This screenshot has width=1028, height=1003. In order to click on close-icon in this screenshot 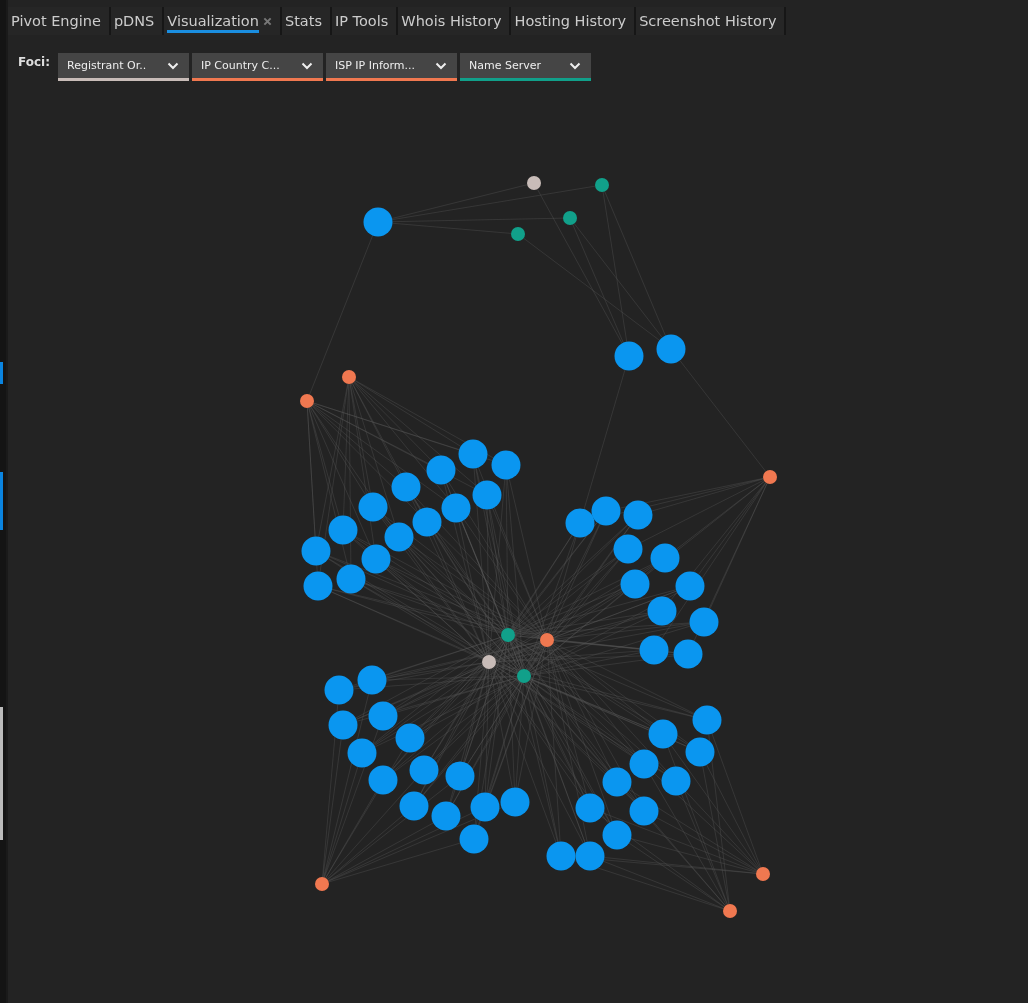, I will do `click(267, 21)`.